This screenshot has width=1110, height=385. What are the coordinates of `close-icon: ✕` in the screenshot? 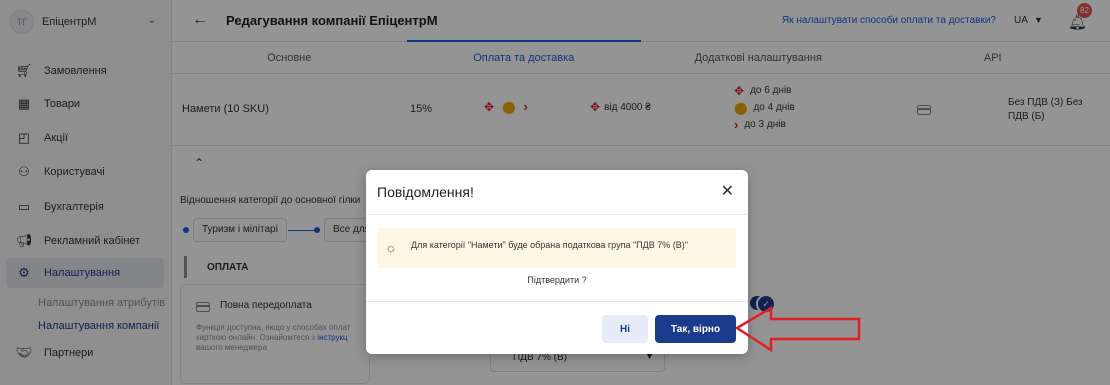 It's located at (727, 191).